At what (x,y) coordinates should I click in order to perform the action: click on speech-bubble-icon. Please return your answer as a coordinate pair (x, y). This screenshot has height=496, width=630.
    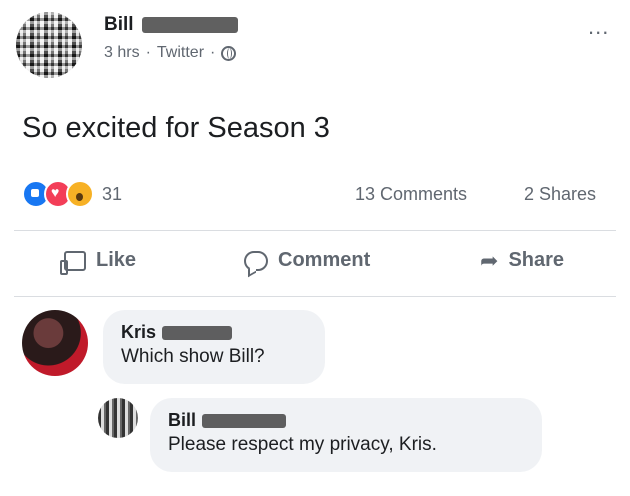
    Looking at the image, I should click on (256, 260).